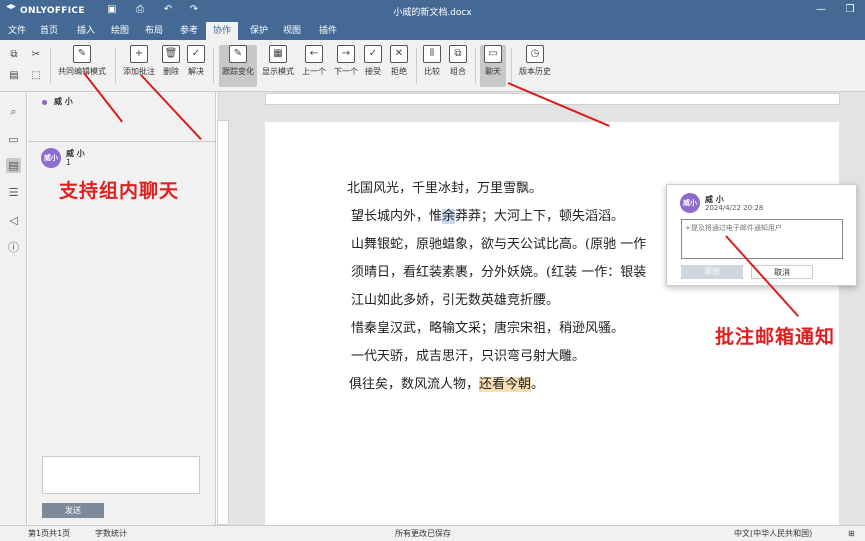 The image size is (865, 541). Describe the element at coordinates (432, 54) in the screenshot. I see `compare-icon: ⫴` at that location.